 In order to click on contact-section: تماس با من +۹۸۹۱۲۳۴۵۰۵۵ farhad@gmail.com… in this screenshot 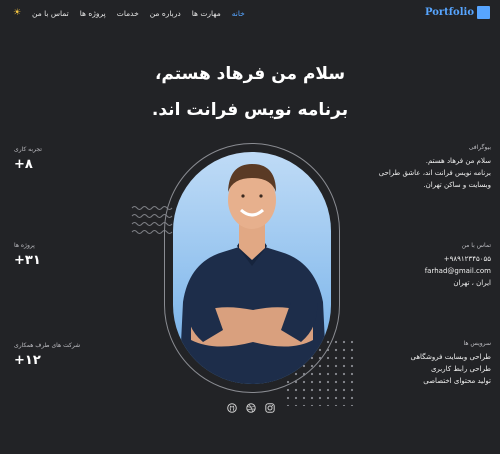, I will do `click(426, 265)`.